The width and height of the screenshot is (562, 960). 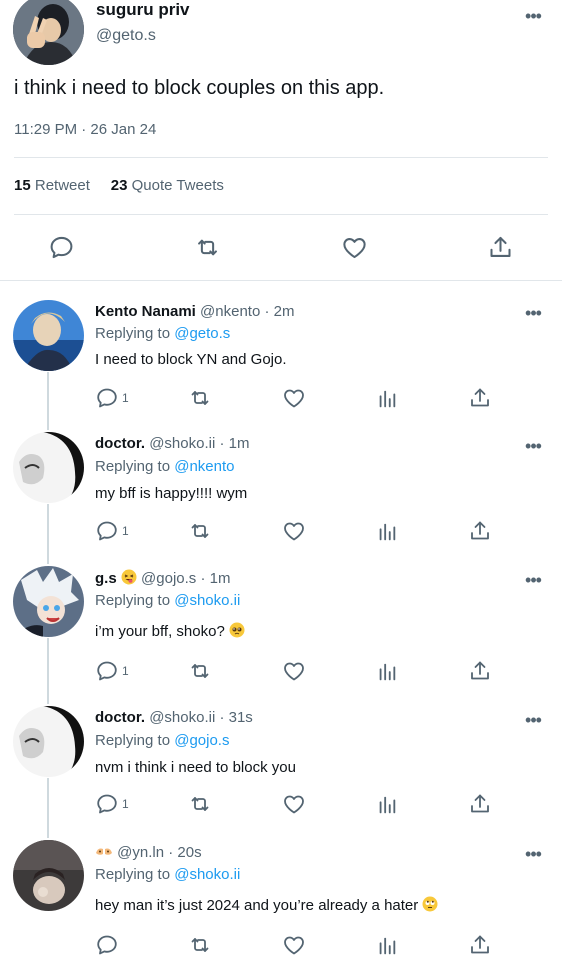 I want to click on reply-header: g.s @gojo.s · 1m, so click(x=162, y=579).